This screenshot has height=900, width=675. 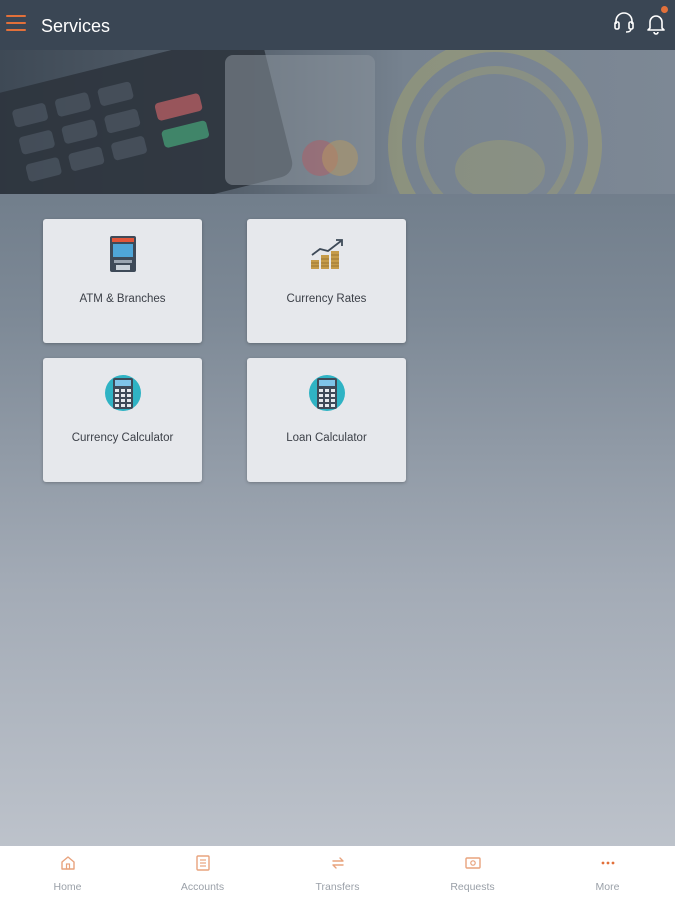 I want to click on nav-item-home: Home, so click(x=67, y=873).